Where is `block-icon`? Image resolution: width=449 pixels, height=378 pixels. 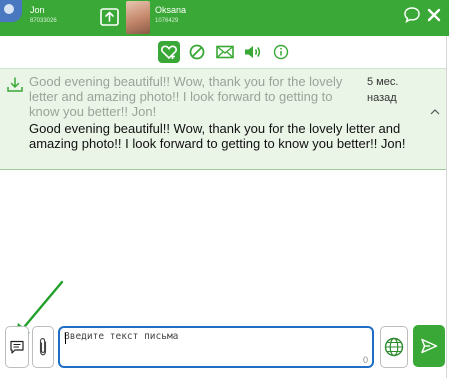 block-icon is located at coordinates (197, 52).